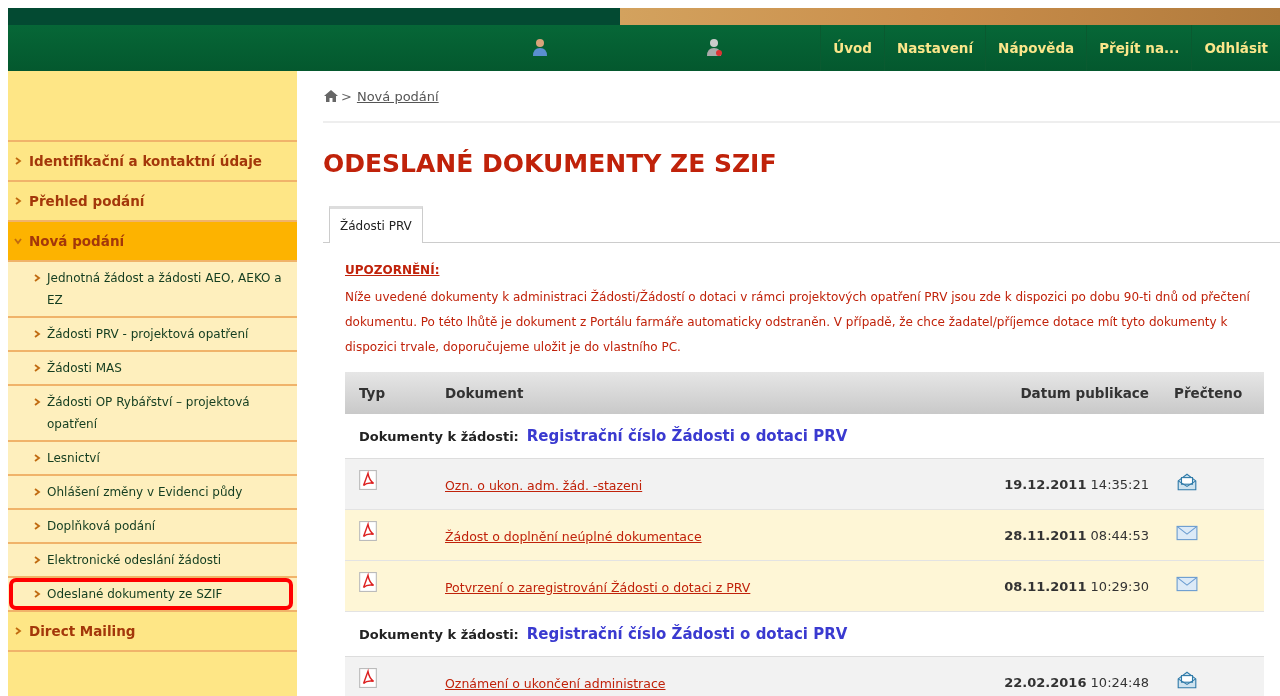 The width and height of the screenshot is (1280, 696). What do you see at coordinates (372, 393) in the screenshot?
I see `column-header: Typ` at bounding box center [372, 393].